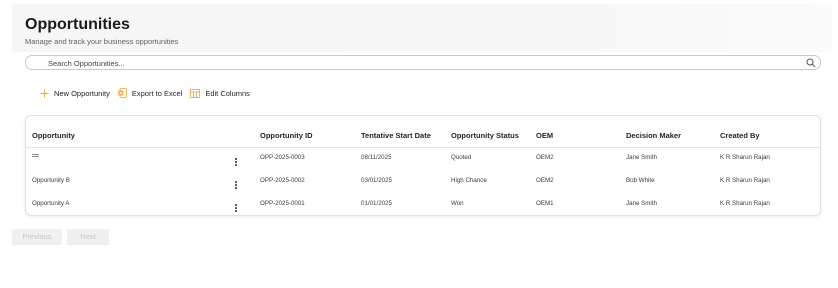 This screenshot has width=838, height=288. I want to click on export-excel-button: Export to Excel, so click(150, 93).